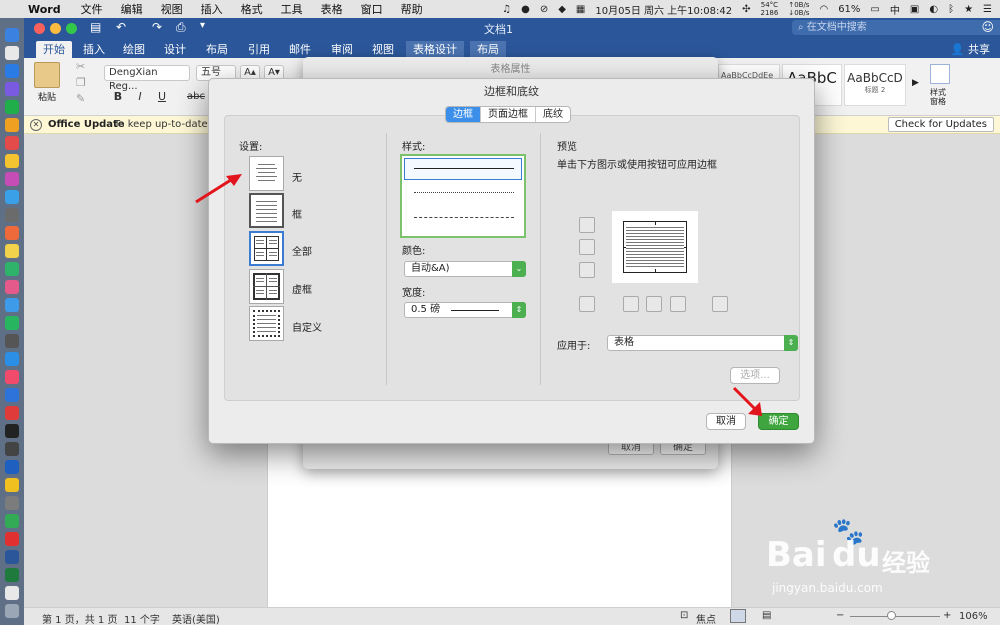 This screenshot has height=625, width=1000. What do you see at coordinates (435, 49) in the screenshot?
I see `tab-table-design: 表格设计` at bounding box center [435, 49].